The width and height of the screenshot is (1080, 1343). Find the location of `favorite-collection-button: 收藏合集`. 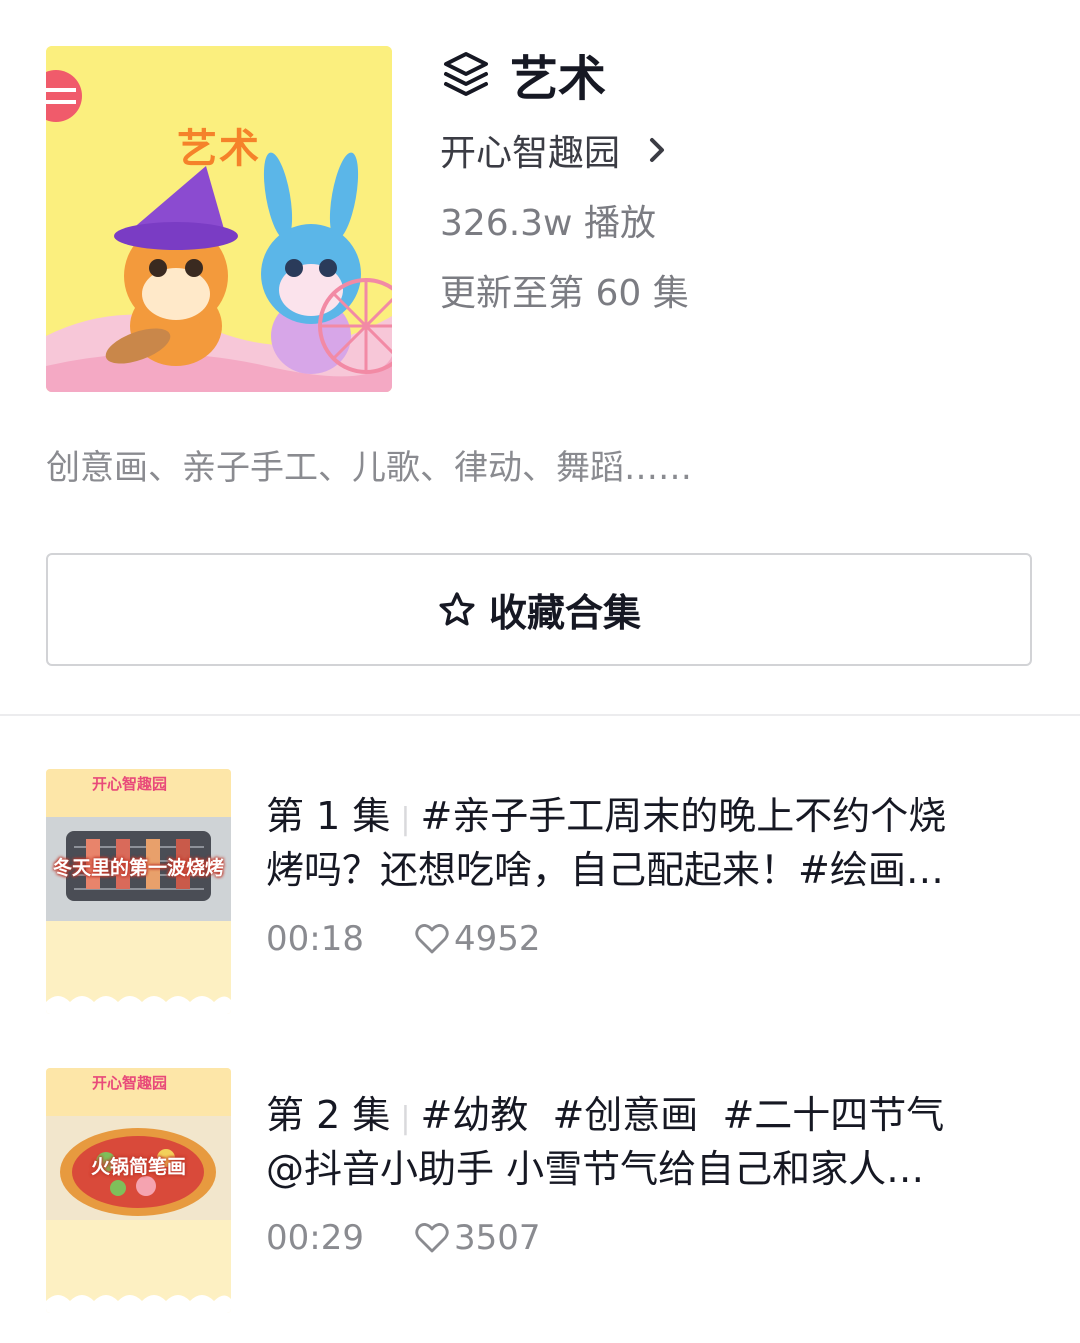

favorite-collection-button: 收藏合集 is located at coordinates (539, 609).